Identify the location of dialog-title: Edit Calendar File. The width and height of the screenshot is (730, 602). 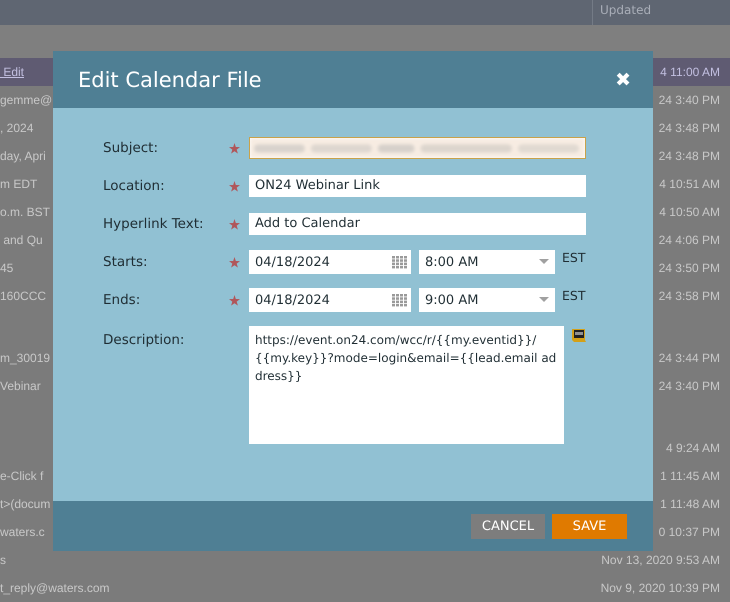
(170, 80).